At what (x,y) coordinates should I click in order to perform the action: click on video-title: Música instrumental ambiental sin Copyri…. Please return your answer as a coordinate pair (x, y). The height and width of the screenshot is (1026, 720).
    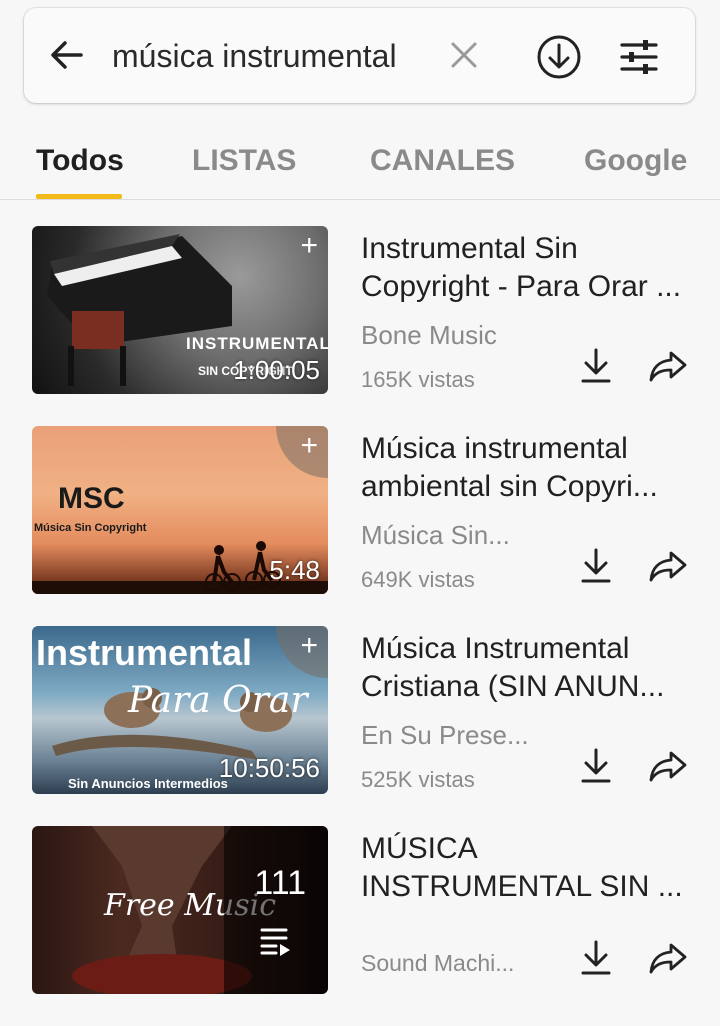
    Looking at the image, I should click on (526, 468).